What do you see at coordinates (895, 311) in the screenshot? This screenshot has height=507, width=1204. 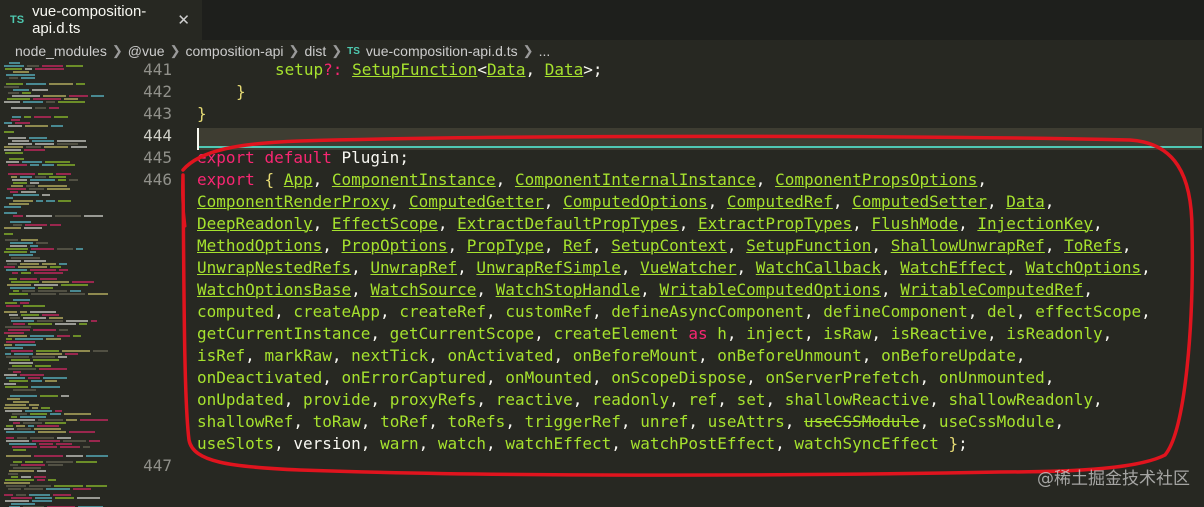 I see `code-token: defineComponent` at bounding box center [895, 311].